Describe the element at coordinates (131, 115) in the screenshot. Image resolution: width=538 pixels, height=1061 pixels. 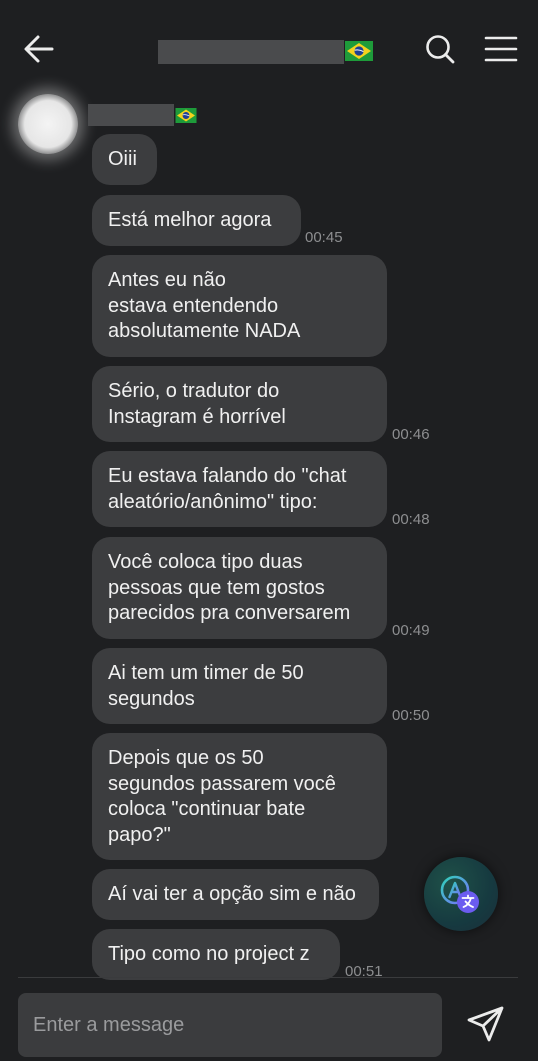
I see `sender-name-redacted` at that location.